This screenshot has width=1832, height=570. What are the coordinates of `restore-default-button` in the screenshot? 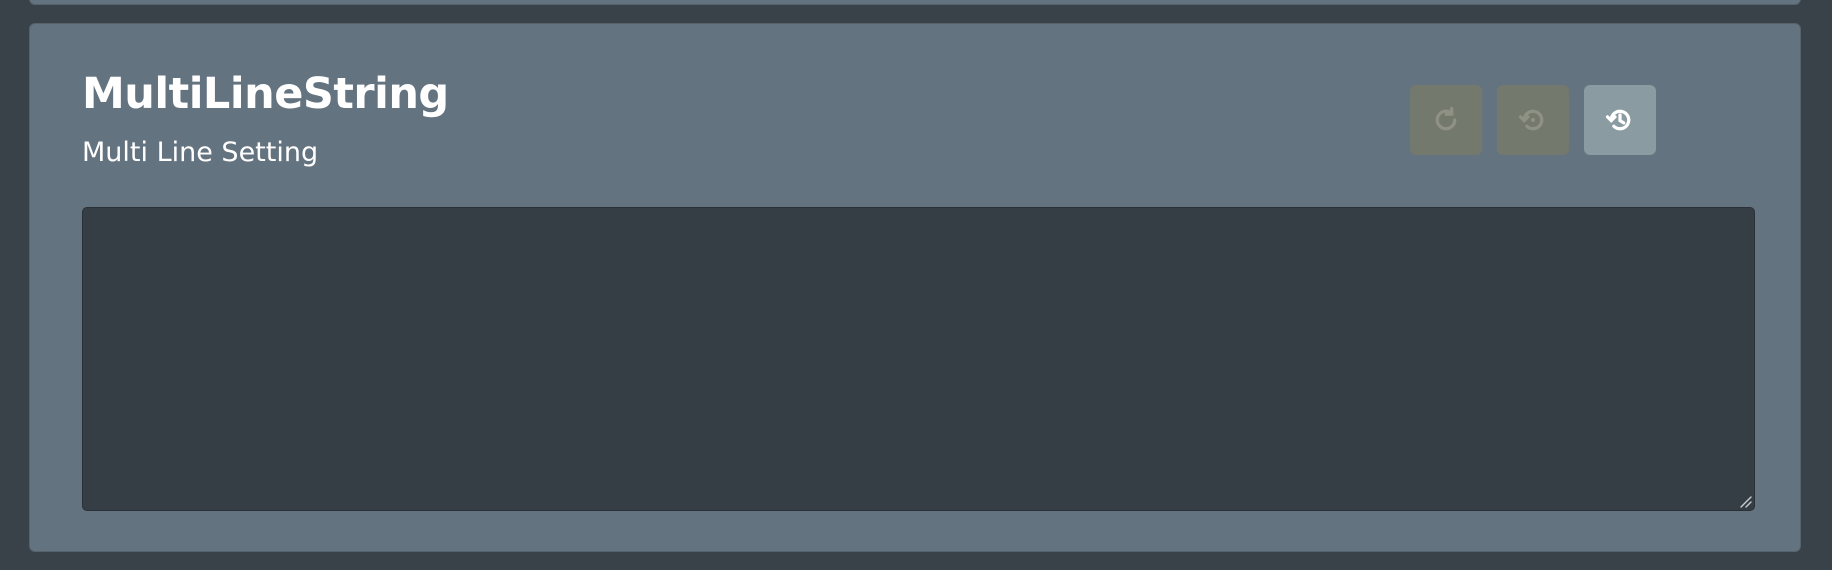 It's located at (1533, 120).